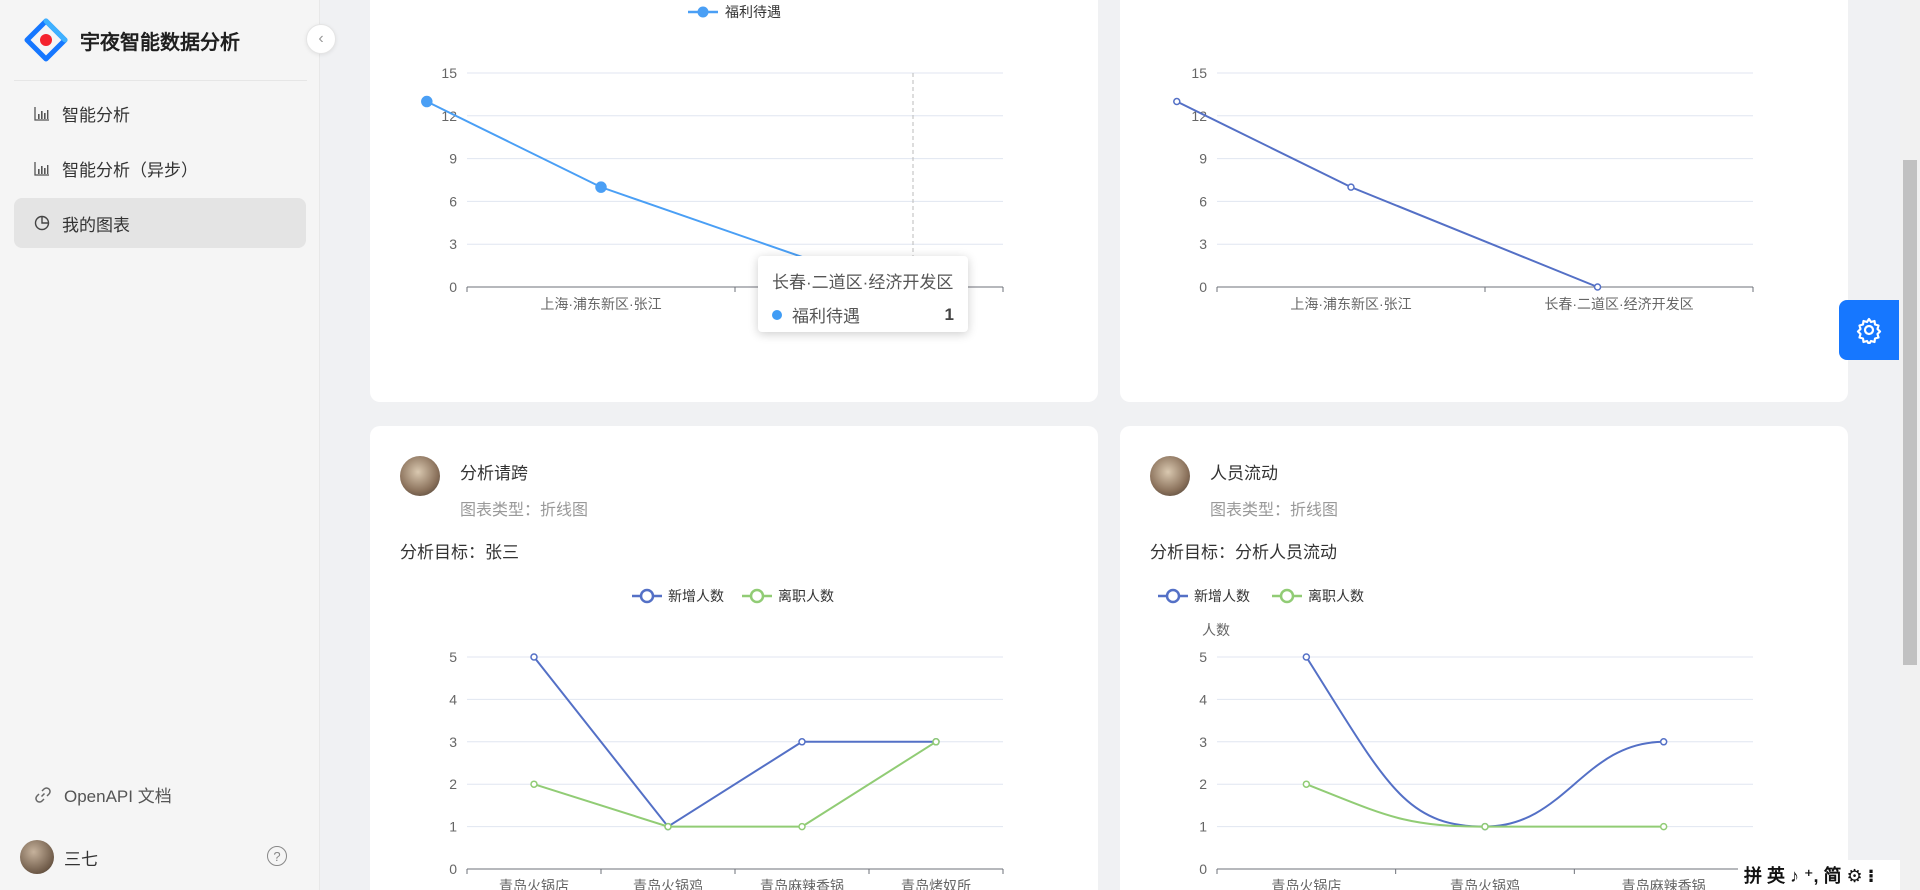 This screenshot has width=1920, height=890. Describe the element at coordinates (160, 42) in the screenshot. I see `brand-title: 宇夜智能数据分析` at that location.